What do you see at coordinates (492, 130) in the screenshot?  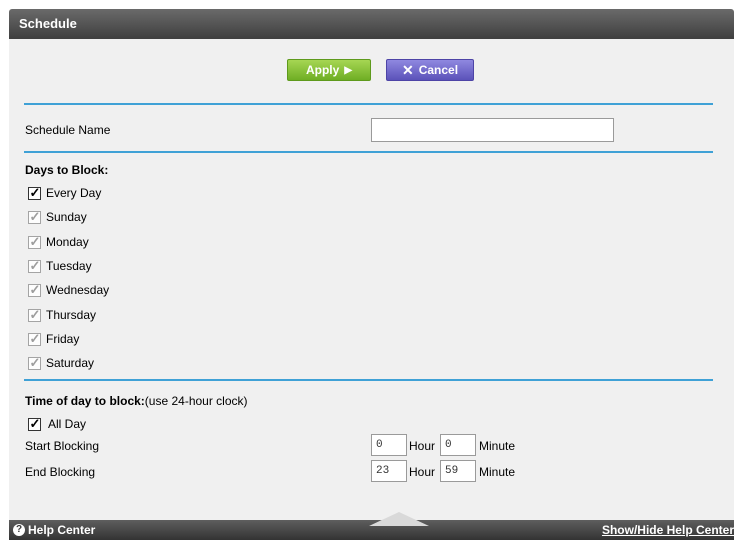 I see `schedule-name-input` at bounding box center [492, 130].